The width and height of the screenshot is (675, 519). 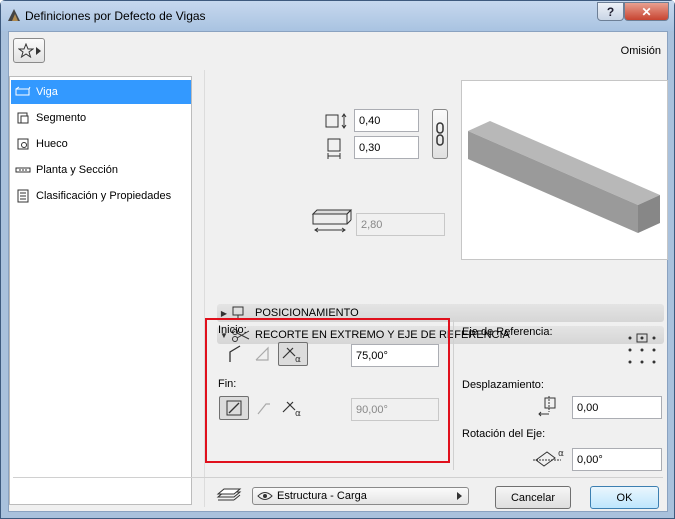 I want to click on reference-axis-label: Eje de Referencia:, so click(x=507, y=332).